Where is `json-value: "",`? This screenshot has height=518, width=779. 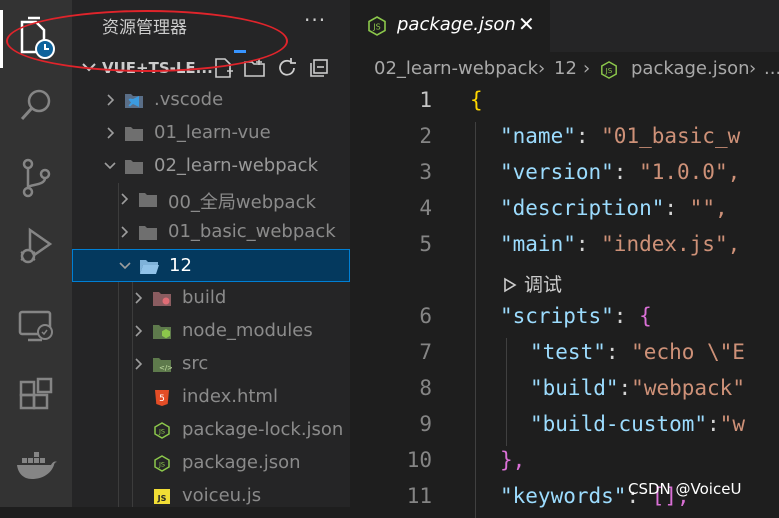
json-value: "", is located at coordinates (708, 208).